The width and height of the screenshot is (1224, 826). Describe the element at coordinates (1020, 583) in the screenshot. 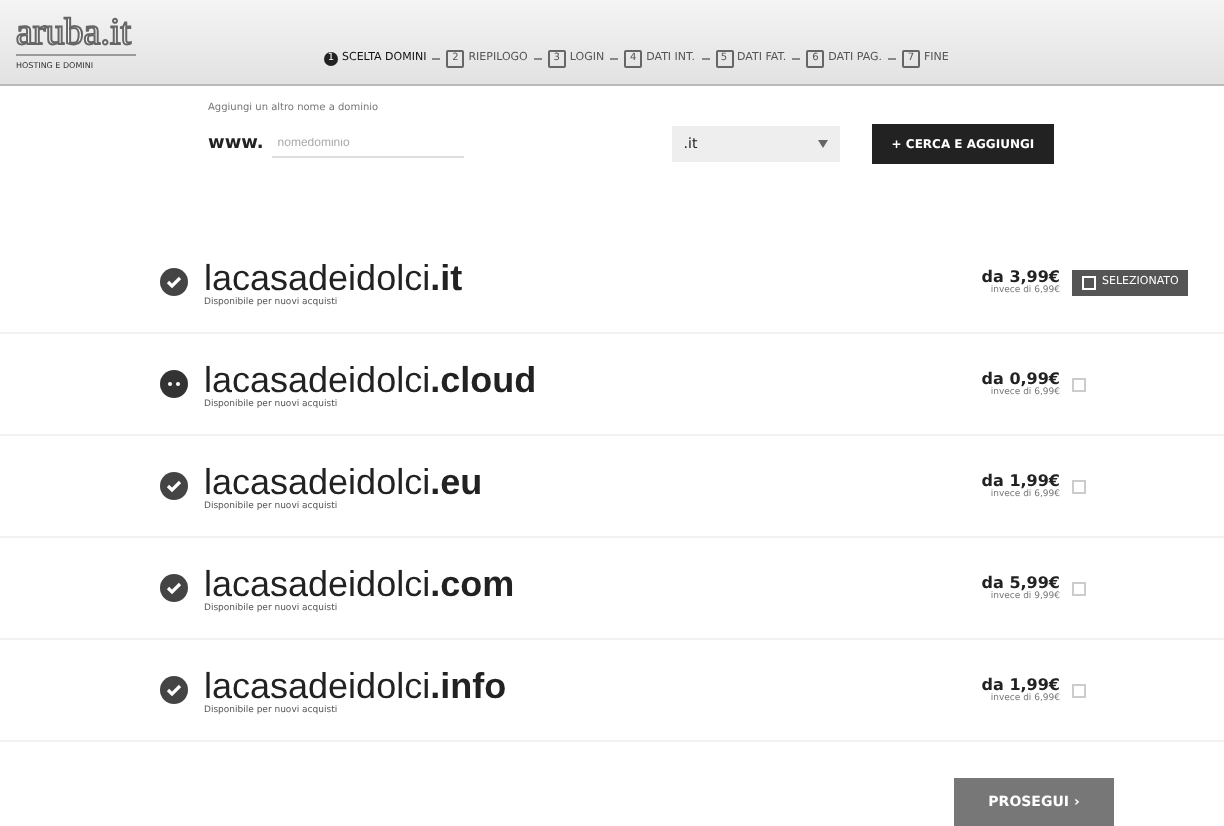

I see `domain-price: da 5,99€` at that location.